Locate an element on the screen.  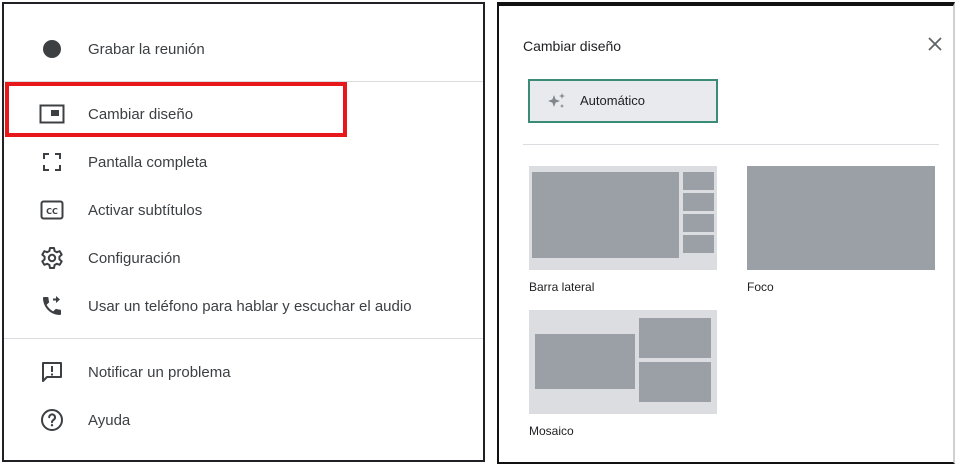
menu-item-label: Ayuda is located at coordinates (109, 420).